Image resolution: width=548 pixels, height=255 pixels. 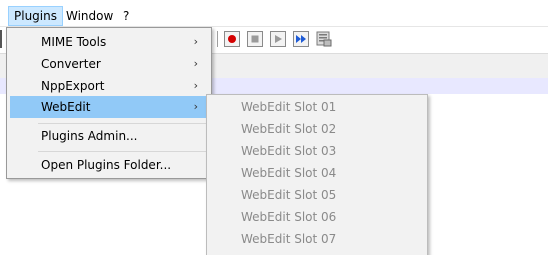 I want to click on toolbar-grip, so click(x=1, y=39).